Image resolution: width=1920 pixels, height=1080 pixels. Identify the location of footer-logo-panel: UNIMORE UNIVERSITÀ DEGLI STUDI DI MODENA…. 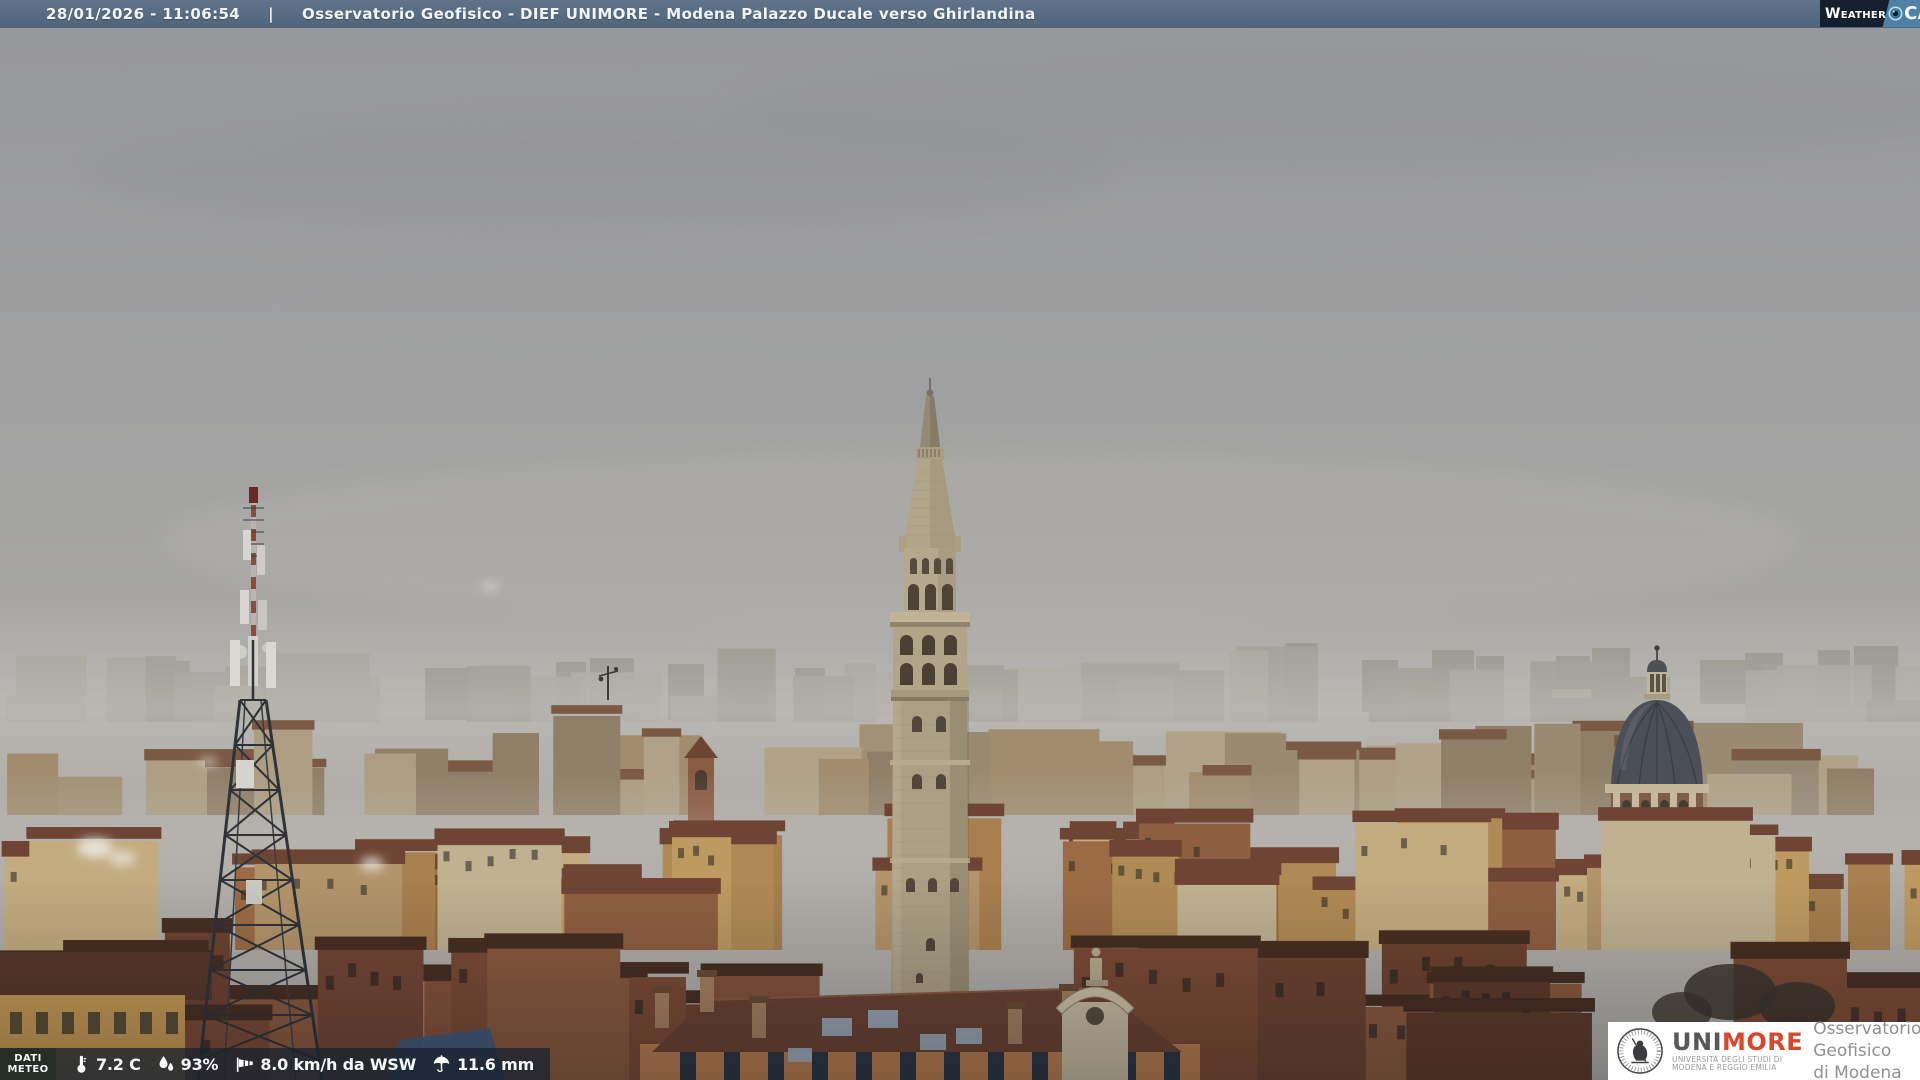
(1764, 1049).